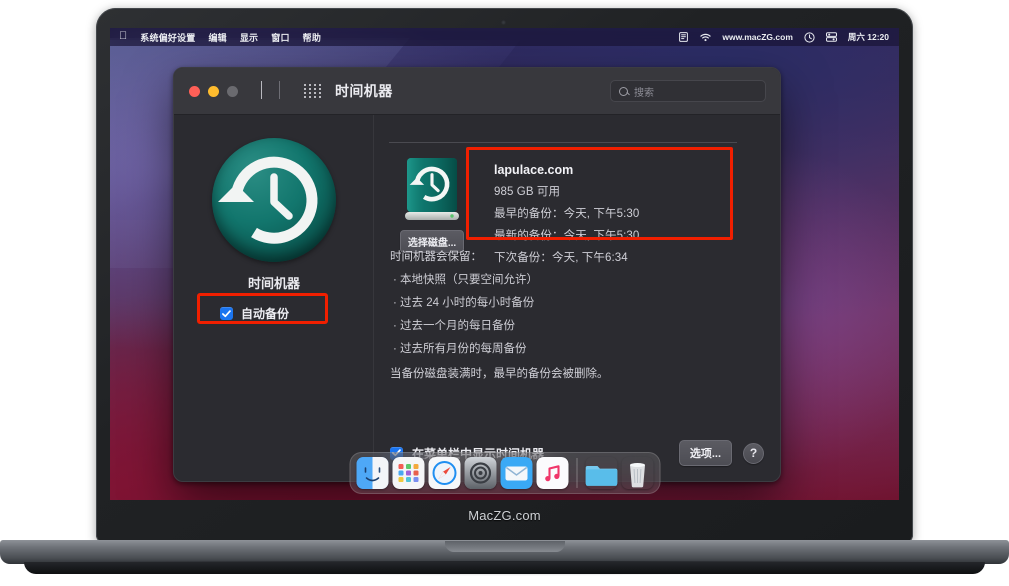 The image size is (1009, 586). What do you see at coordinates (273, 283) in the screenshot?
I see `sidebar-app-title: 时间机器` at bounding box center [273, 283].